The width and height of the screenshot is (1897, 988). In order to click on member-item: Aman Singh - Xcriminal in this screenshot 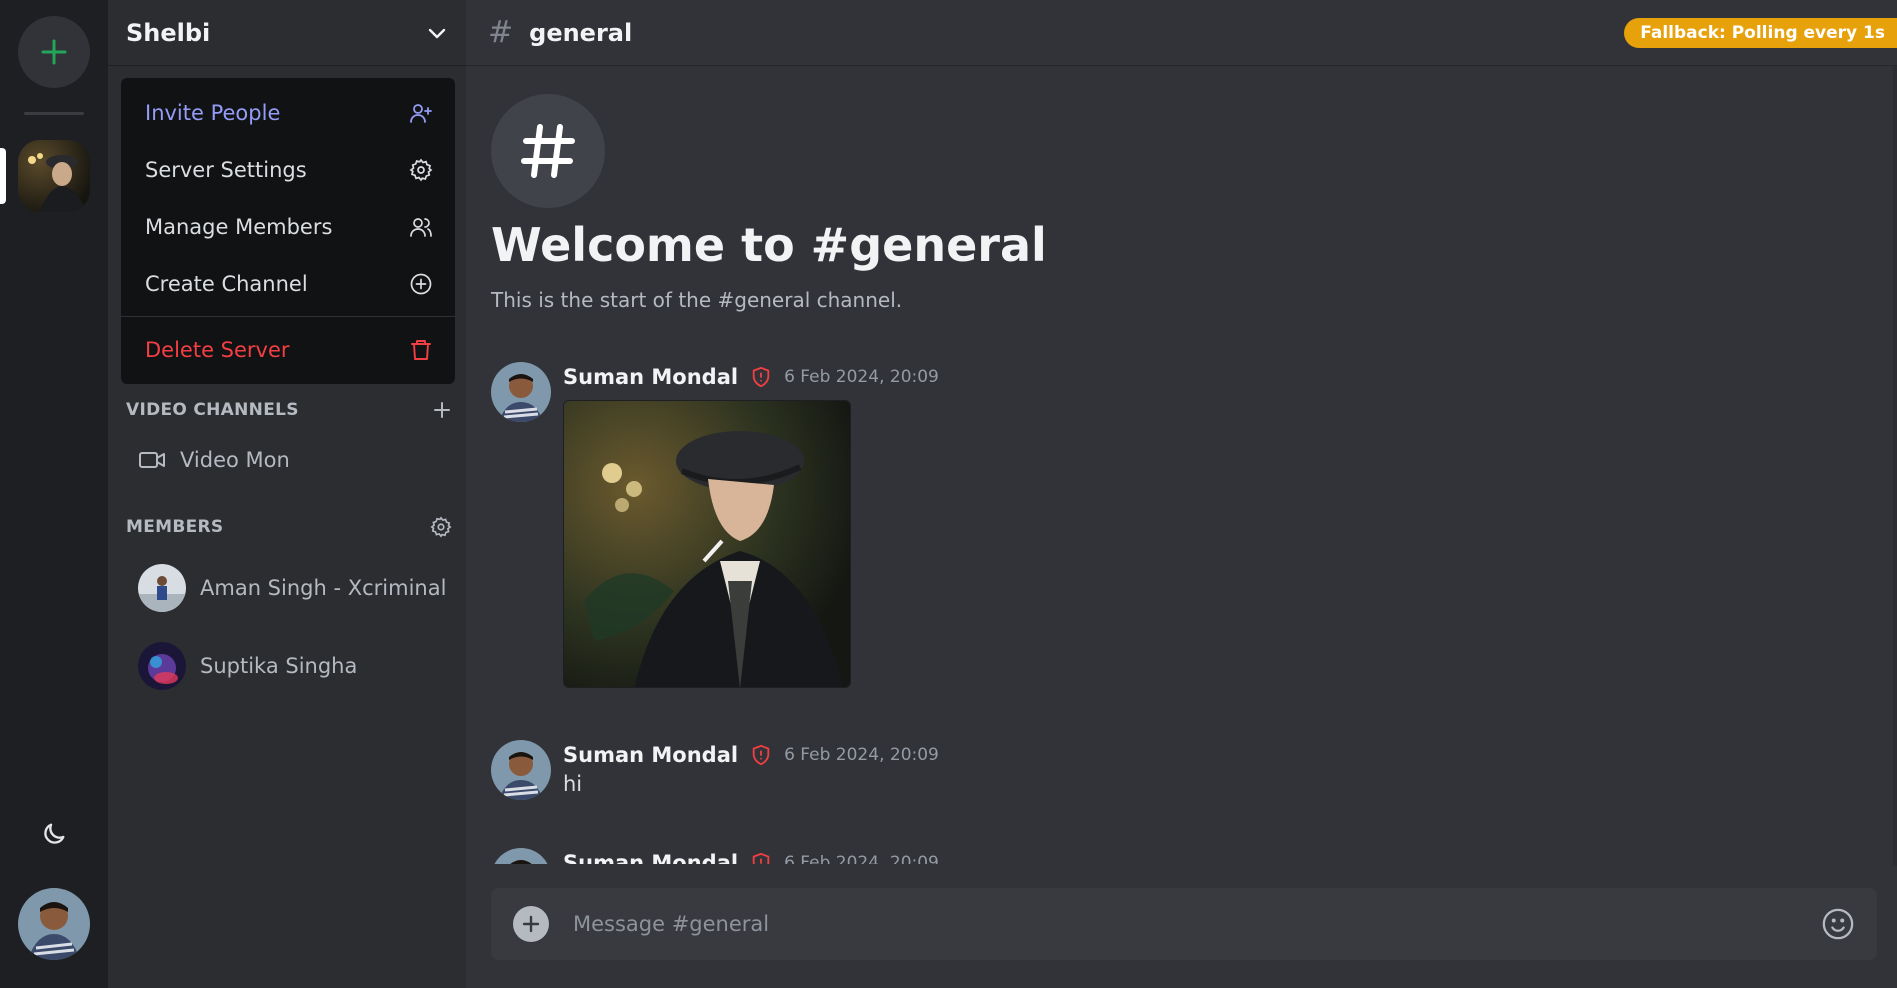, I will do `click(292, 588)`.